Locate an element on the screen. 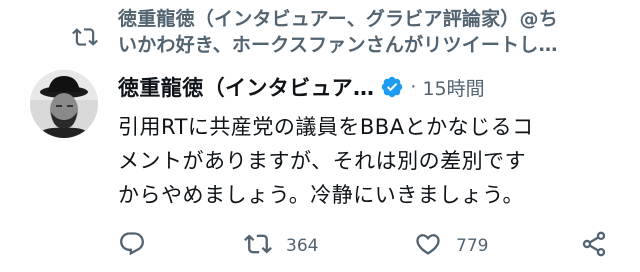 Image resolution: width=640 pixels, height=272 pixels. share-icon is located at coordinates (594, 246).